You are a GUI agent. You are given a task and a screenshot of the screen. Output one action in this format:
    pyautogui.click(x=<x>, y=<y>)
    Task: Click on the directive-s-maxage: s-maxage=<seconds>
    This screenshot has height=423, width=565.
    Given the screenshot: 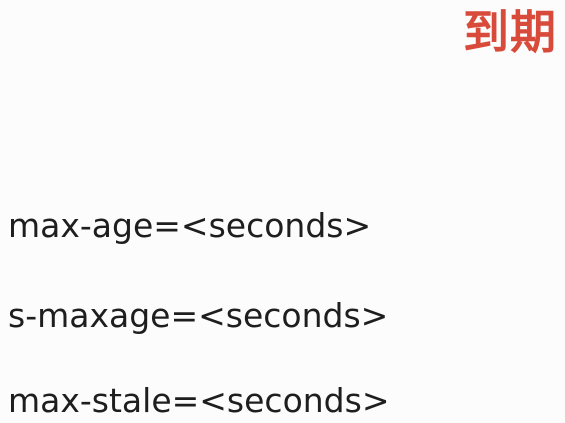 What is the action you would take?
    pyautogui.click(x=198, y=315)
    